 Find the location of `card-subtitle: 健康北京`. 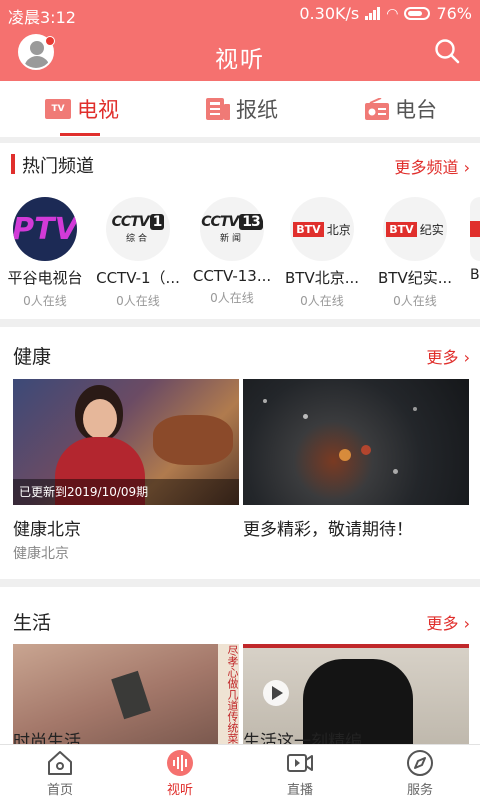

card-subtitle: 健康北京 is located at coordinates (41, 554).